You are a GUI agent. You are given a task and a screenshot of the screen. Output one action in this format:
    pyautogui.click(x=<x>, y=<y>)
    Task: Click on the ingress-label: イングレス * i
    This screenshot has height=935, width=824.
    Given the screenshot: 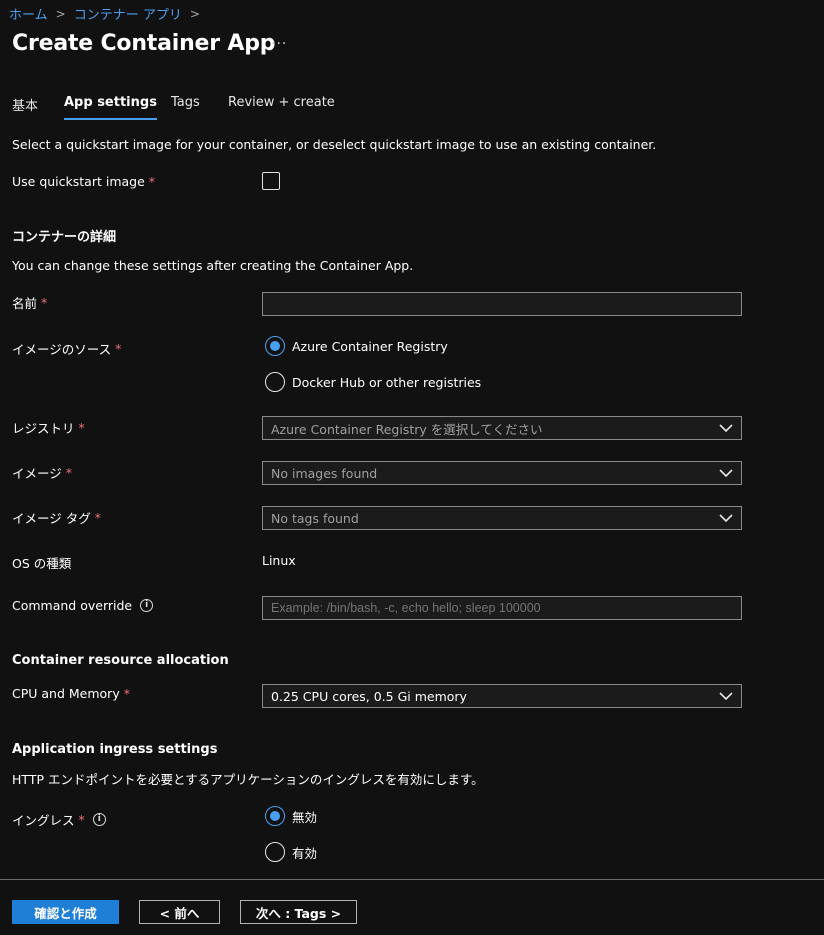 What is the action you would take?
    pyautogui.click(x=59, y=819)
    